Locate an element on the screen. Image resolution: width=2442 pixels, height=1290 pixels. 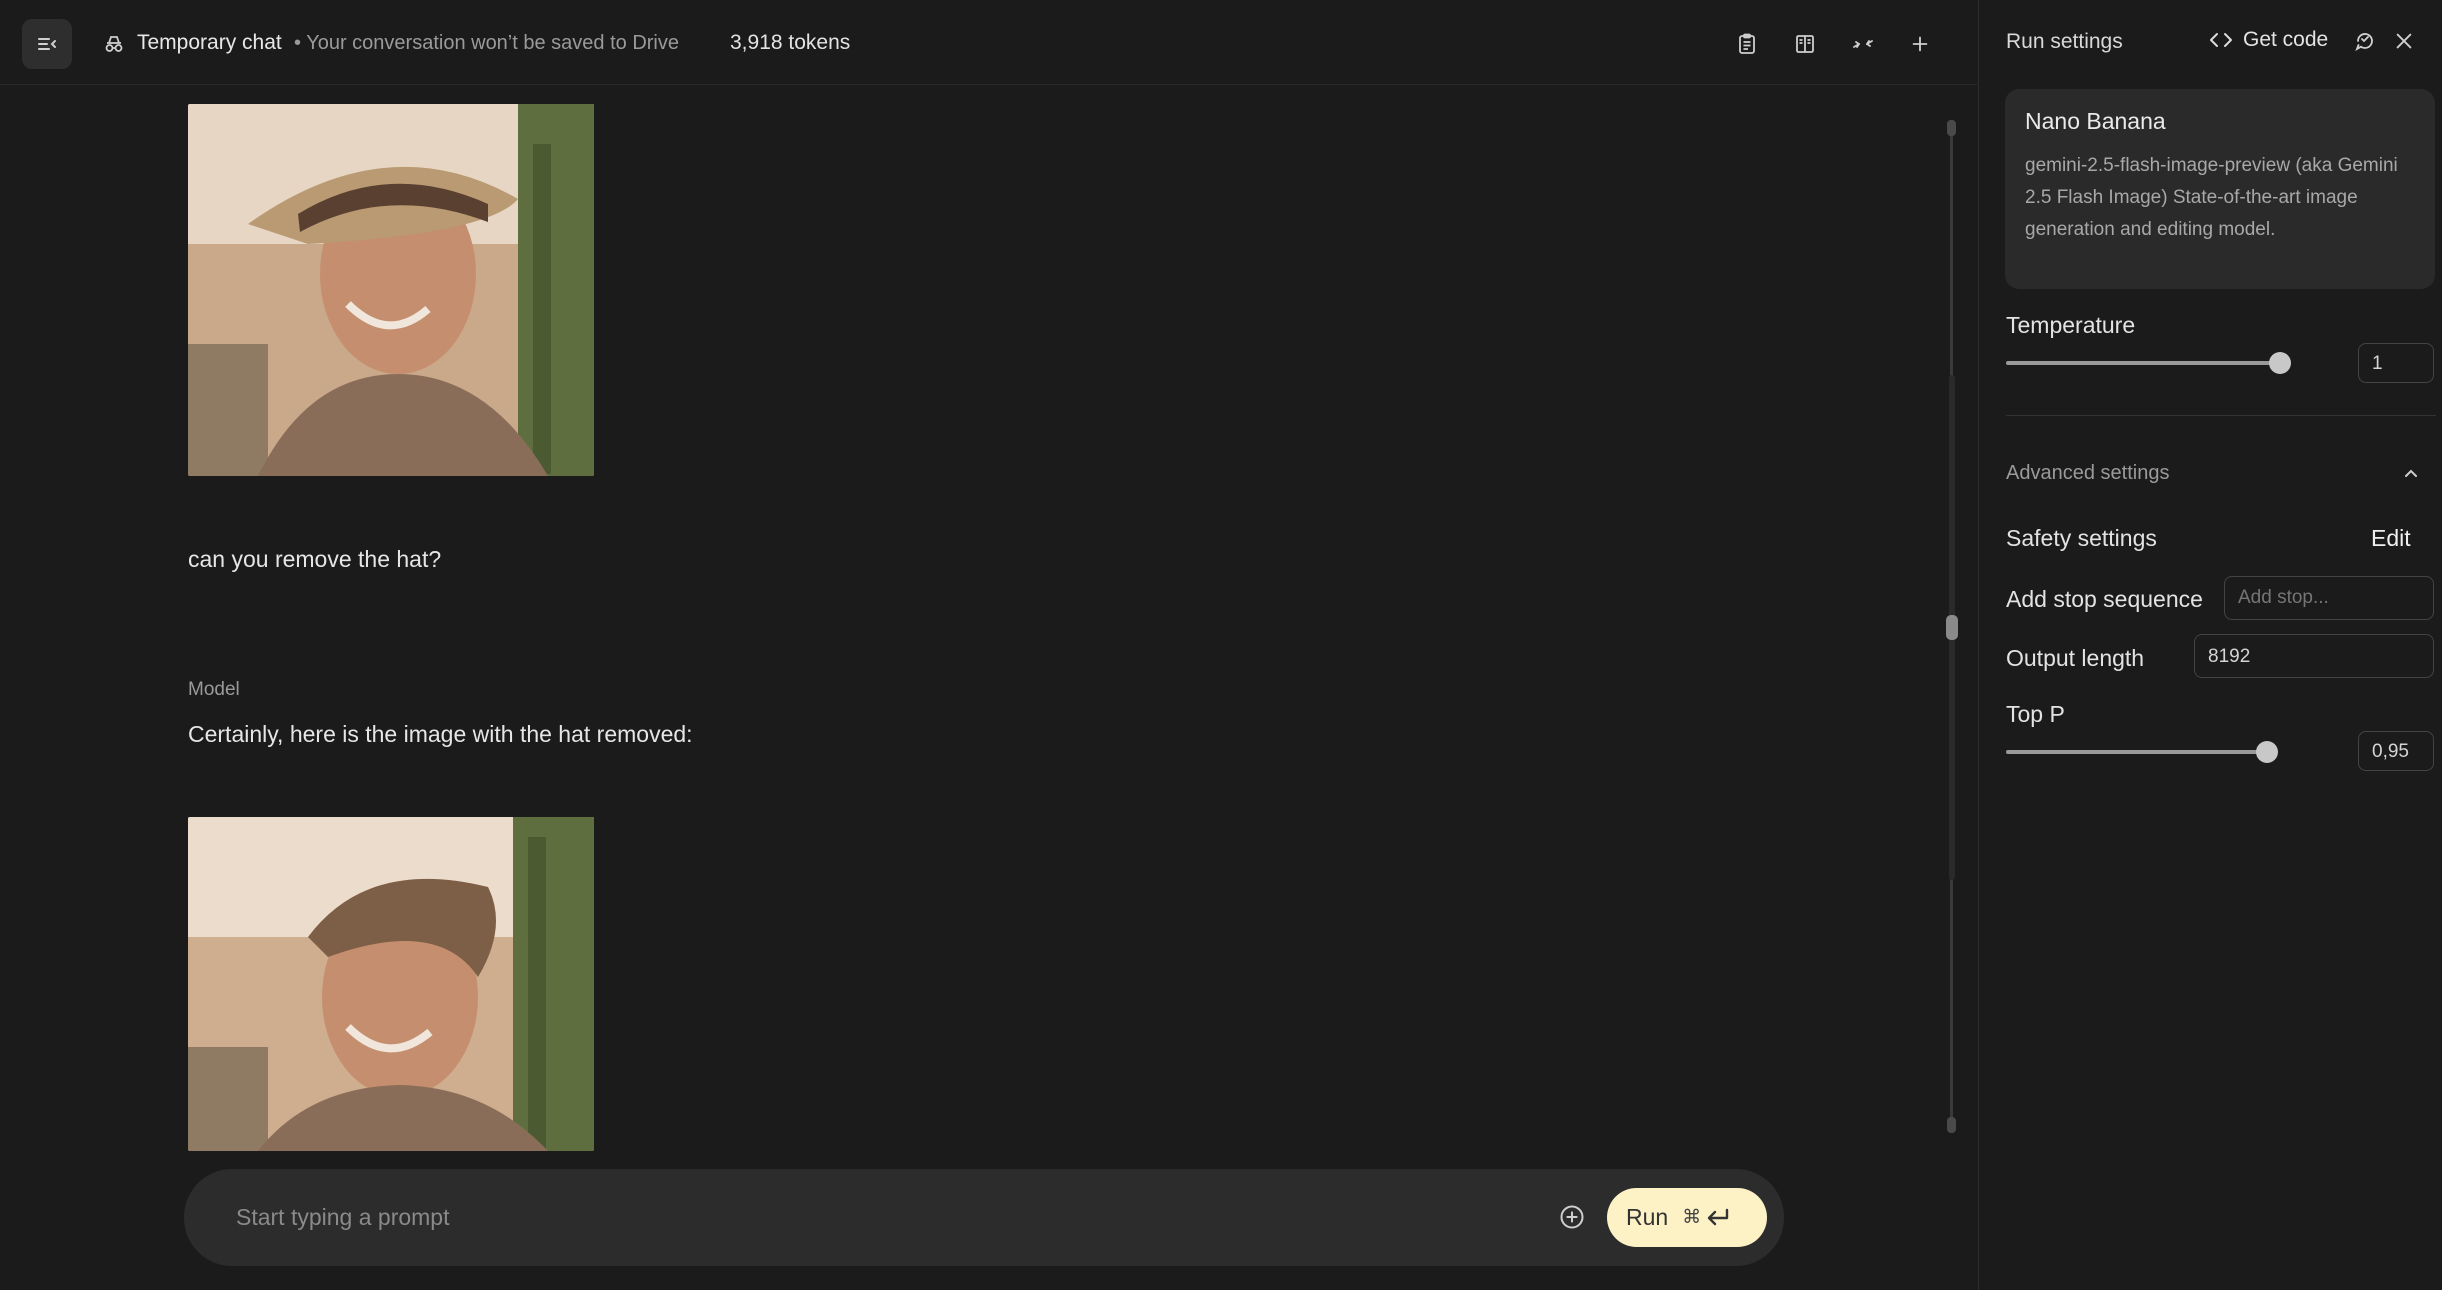
temperature-label: Temperature is located at coordinates (2071, 325).